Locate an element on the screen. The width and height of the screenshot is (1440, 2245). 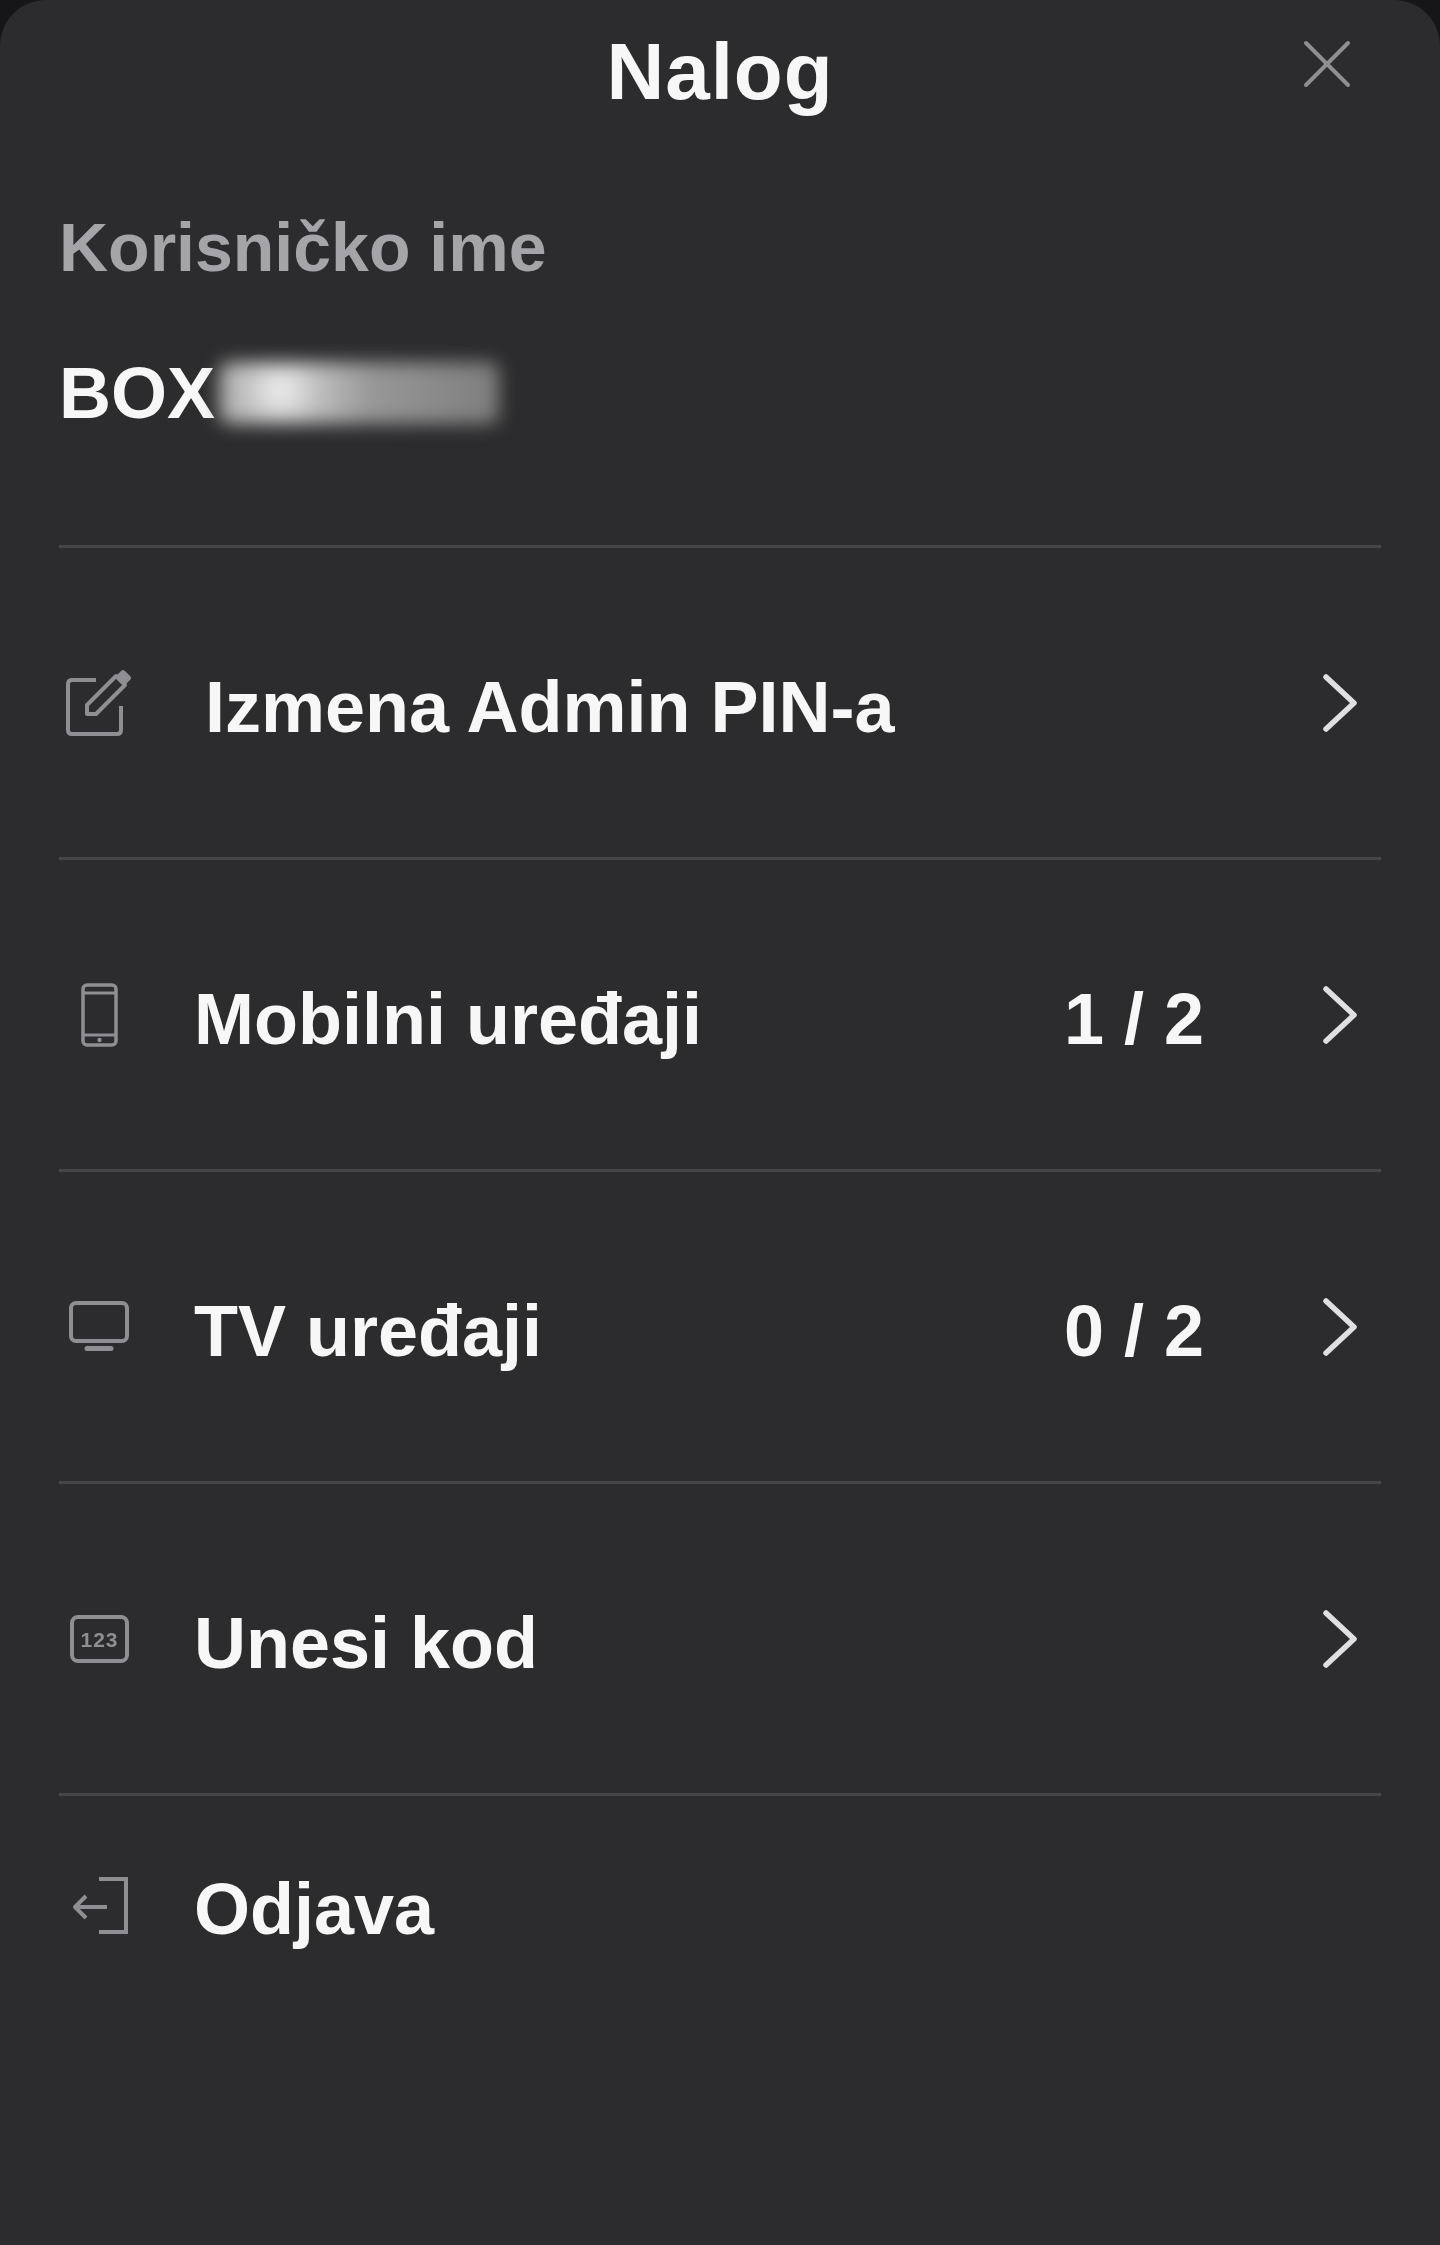
menu-item: Izmena Admin PIN-a is located at coordinates (550, 706).